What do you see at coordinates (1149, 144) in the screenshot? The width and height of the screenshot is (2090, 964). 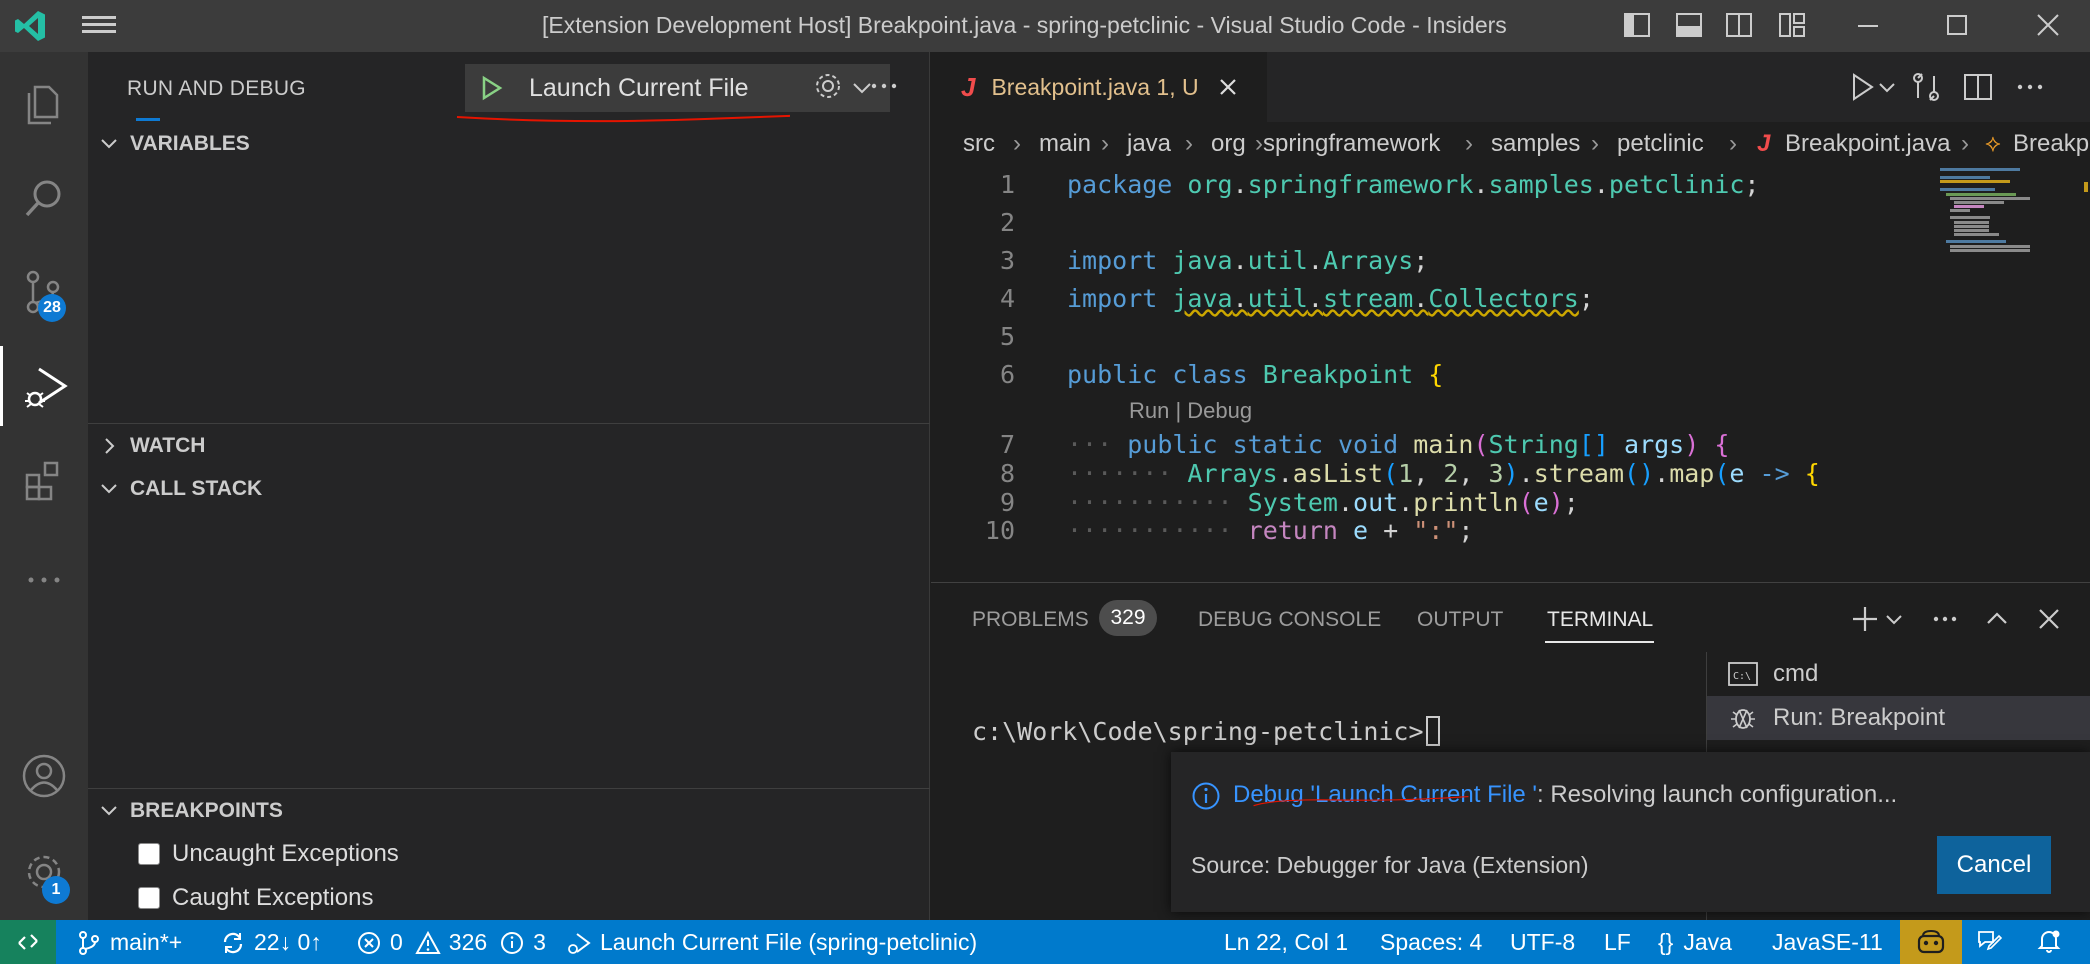 I see `breadcrumb-java: java` at bounding box center [1149, 144].